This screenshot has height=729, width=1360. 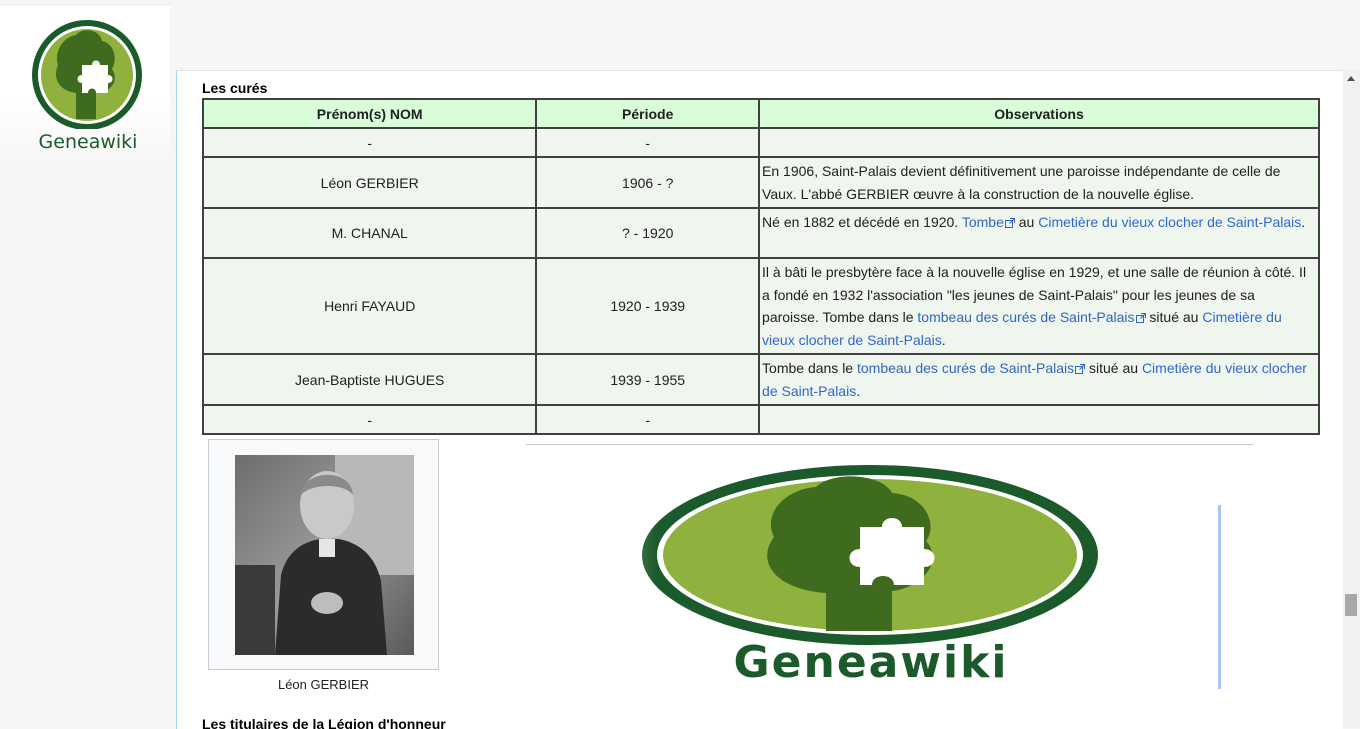 I want to click on cell-period: 1906 - ?, so click(x=648, y=182).